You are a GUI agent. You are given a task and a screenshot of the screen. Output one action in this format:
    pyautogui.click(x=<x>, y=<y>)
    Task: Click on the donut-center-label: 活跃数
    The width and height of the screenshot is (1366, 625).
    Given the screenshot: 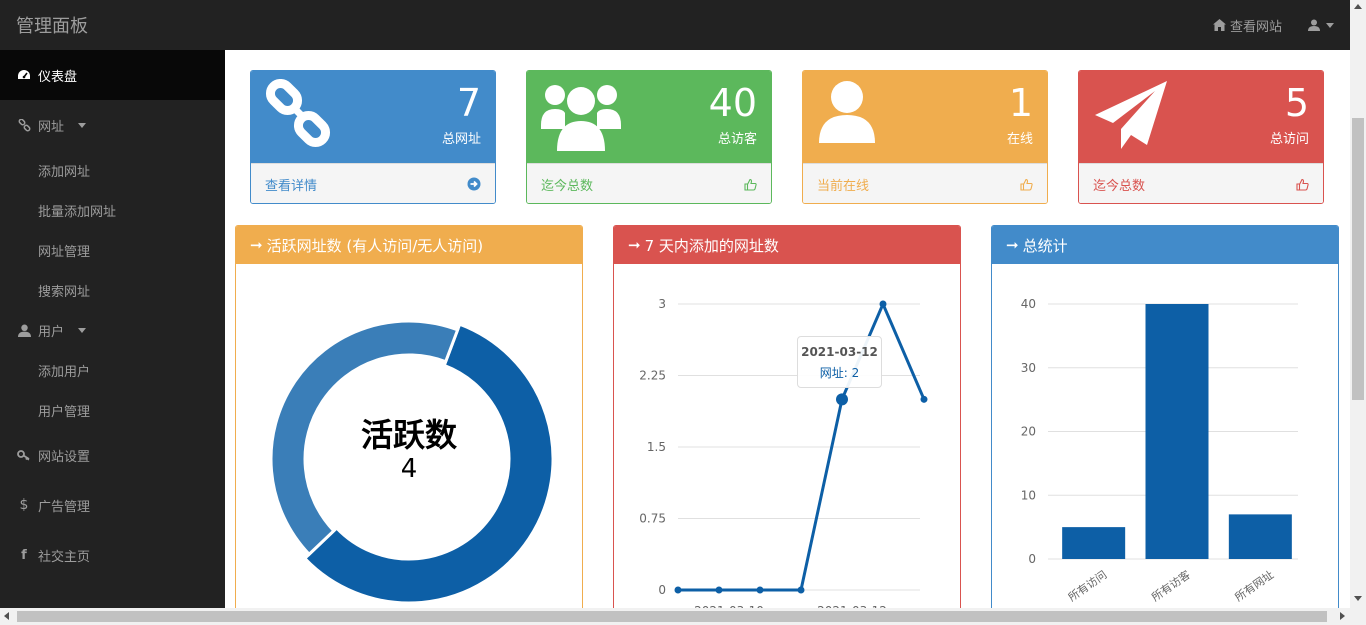 What is the action you would take?
    pyautogui.click(x=408, y=435)
    